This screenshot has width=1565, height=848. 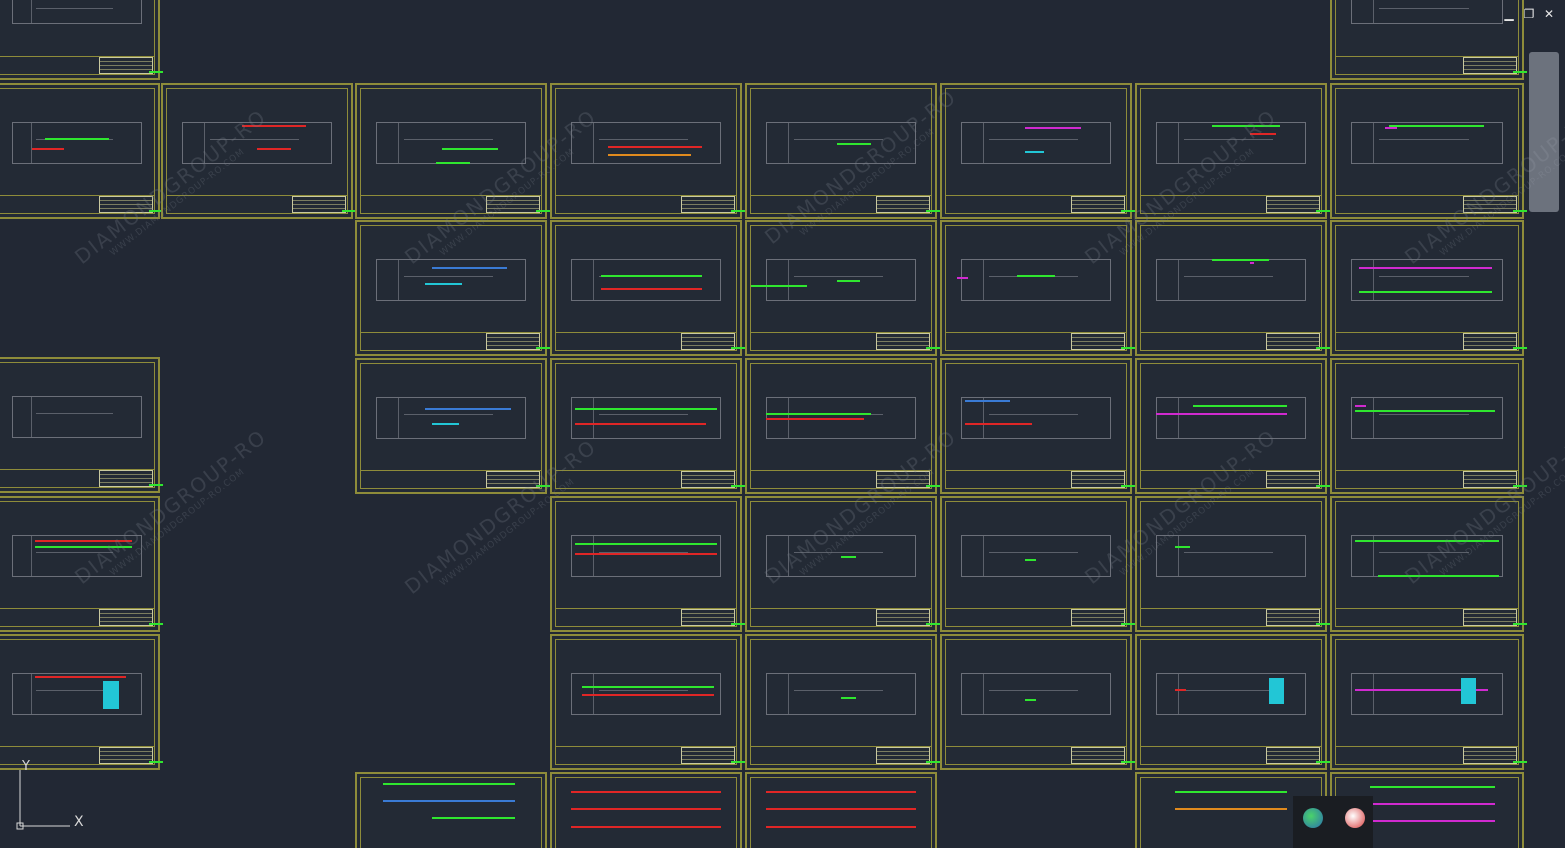 What do you see at coordinates (50, 794) in the screenshot?
I see `ucs-axis-icon: Y X` at bounding box center [50, 794].